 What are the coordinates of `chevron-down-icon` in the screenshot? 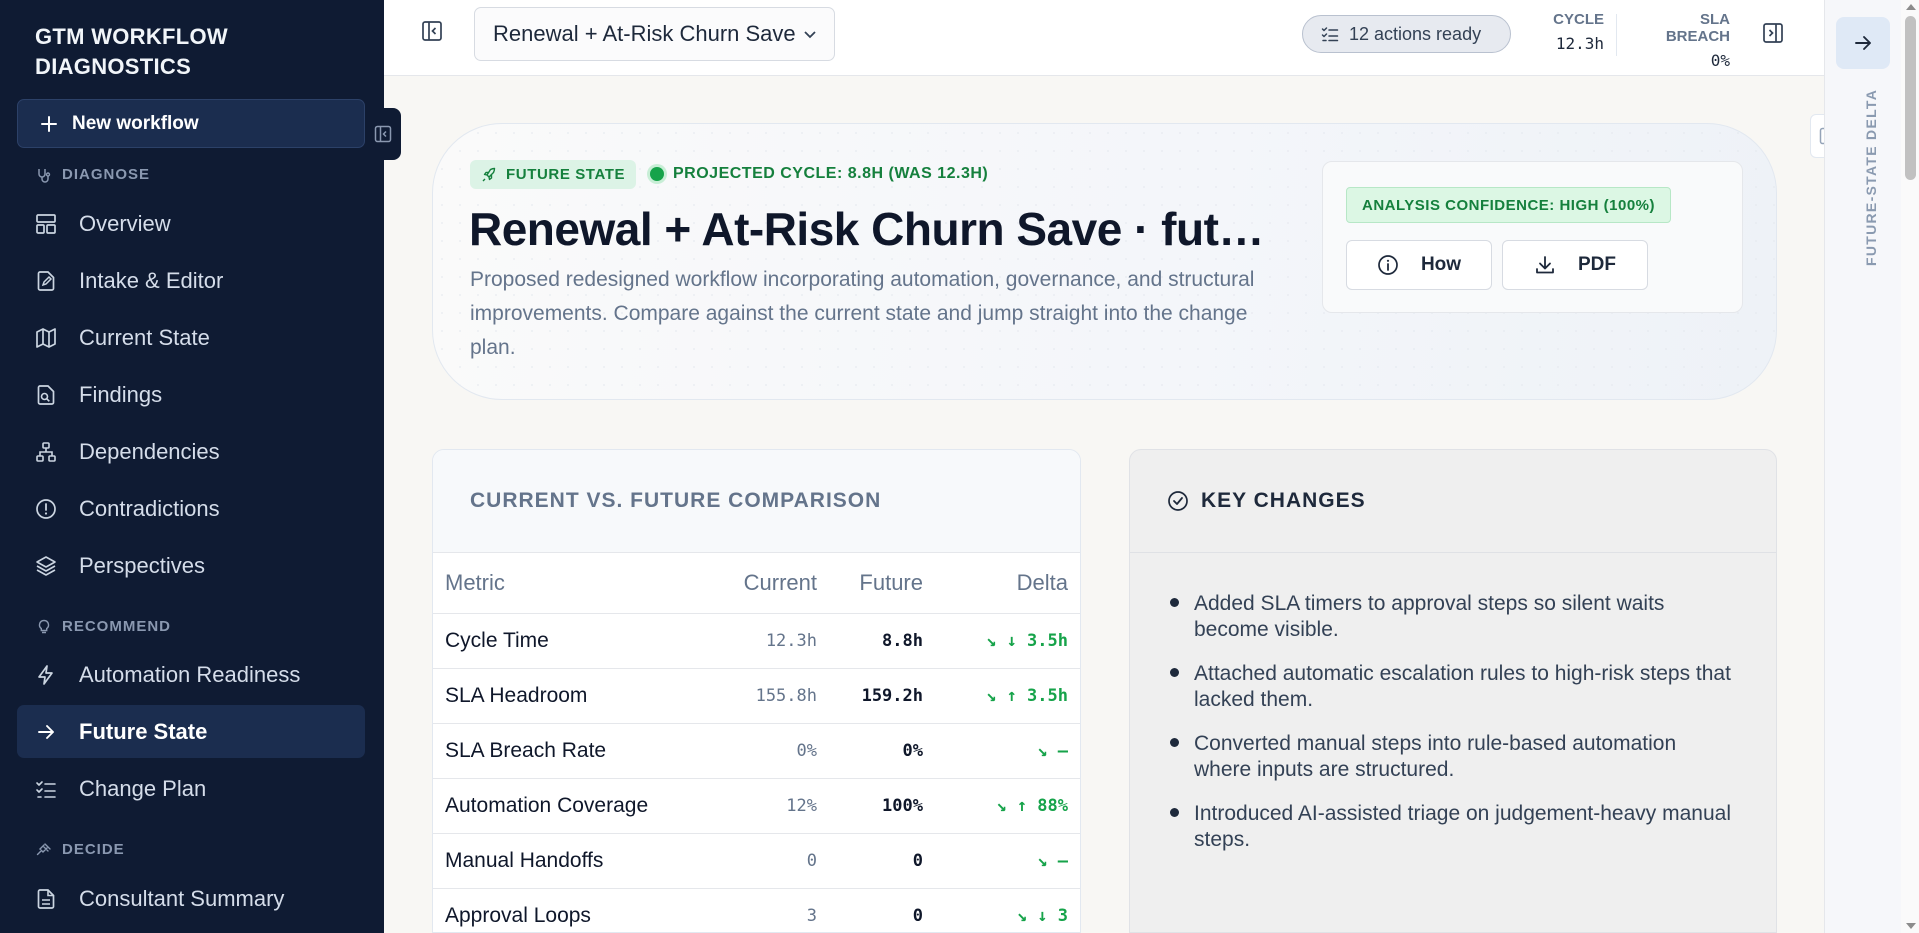 It's located at (810, 35).